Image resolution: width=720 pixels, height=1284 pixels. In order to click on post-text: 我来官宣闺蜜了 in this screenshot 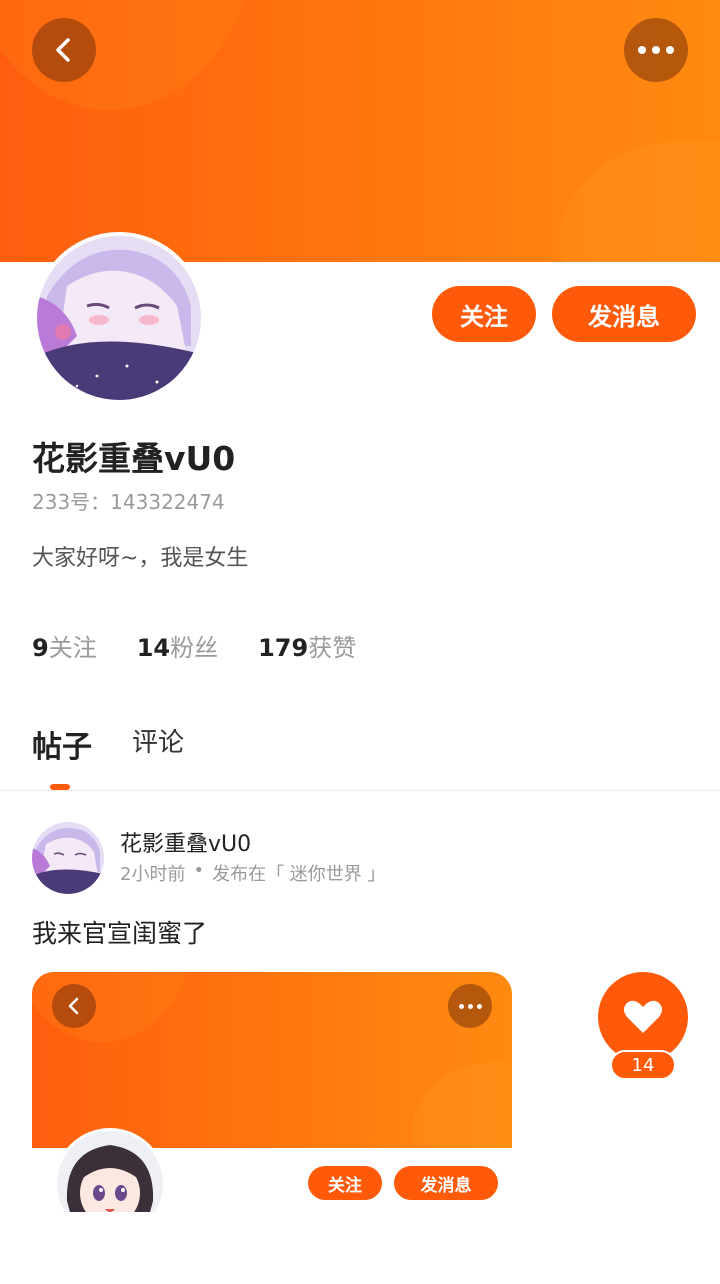, I will do `click(120, 933)`.